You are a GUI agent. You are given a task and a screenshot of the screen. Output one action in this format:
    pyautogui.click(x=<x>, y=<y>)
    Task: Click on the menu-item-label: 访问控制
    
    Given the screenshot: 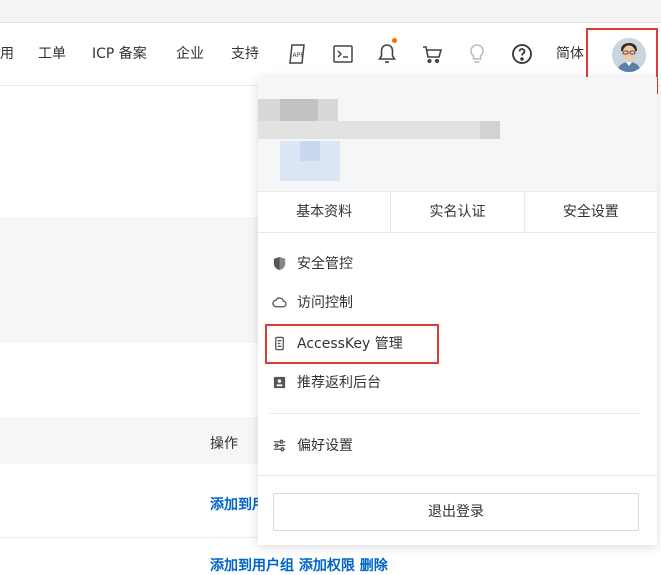 What is the action you would take?
    pyautogui.click(x=325, y=303)
    